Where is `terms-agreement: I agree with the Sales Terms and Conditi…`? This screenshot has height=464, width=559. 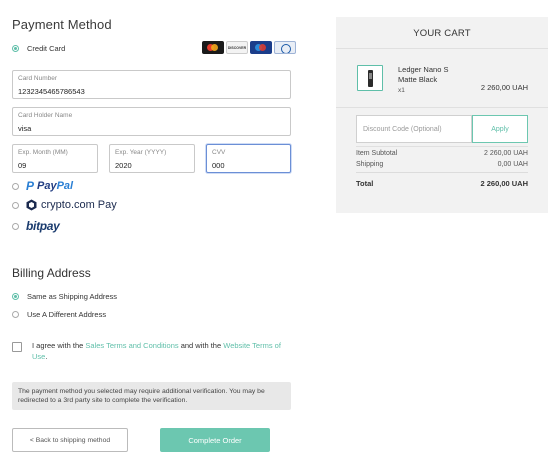
terms-agreement: I agree with the Sales Terms and Conditi… is located at coordinates (154, 351).